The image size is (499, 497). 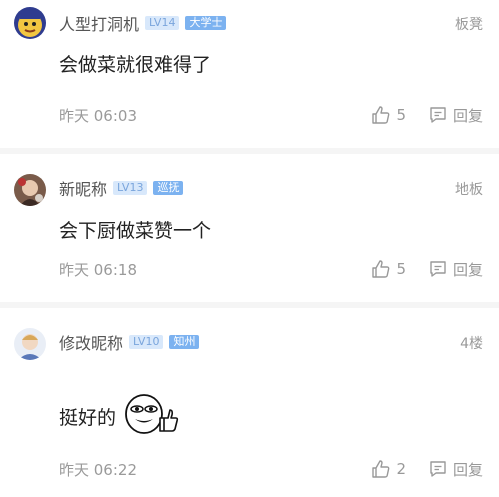 I want to click on username: 人型打洞机, so click(x=99, y=23).